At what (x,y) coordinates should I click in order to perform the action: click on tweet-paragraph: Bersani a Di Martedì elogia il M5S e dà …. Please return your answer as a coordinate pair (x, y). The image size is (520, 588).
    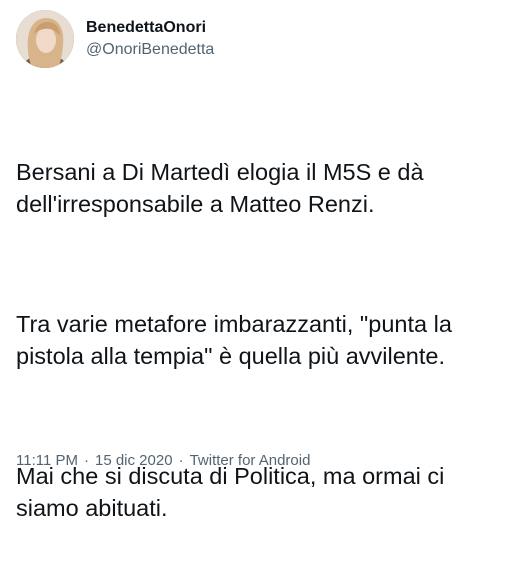
    Looking at the image, I should click on (223, 188).